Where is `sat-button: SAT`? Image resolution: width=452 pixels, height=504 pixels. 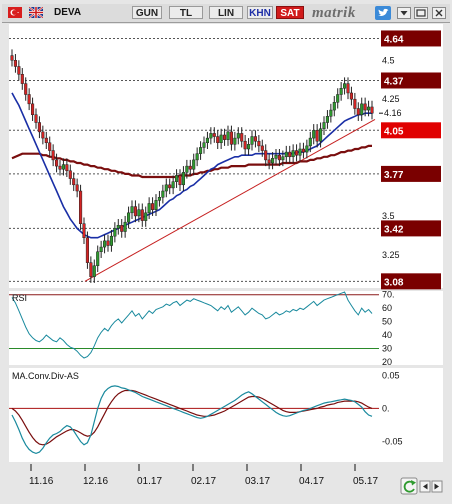 sat-button: SAT is located at coordinates (290, 12).